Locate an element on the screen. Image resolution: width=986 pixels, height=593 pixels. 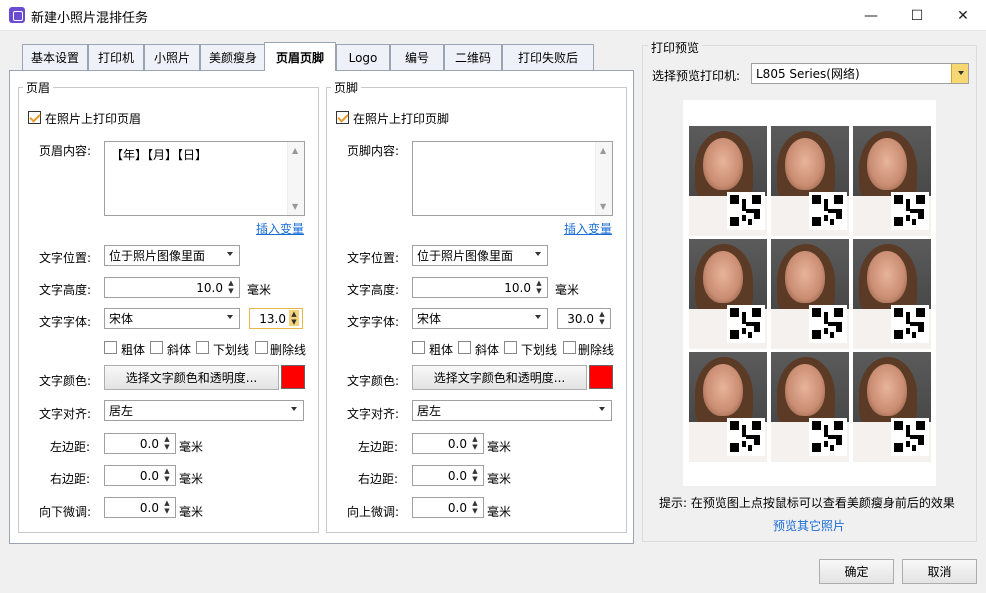
header-underline-checkbox is located at coordinates (202, 347).